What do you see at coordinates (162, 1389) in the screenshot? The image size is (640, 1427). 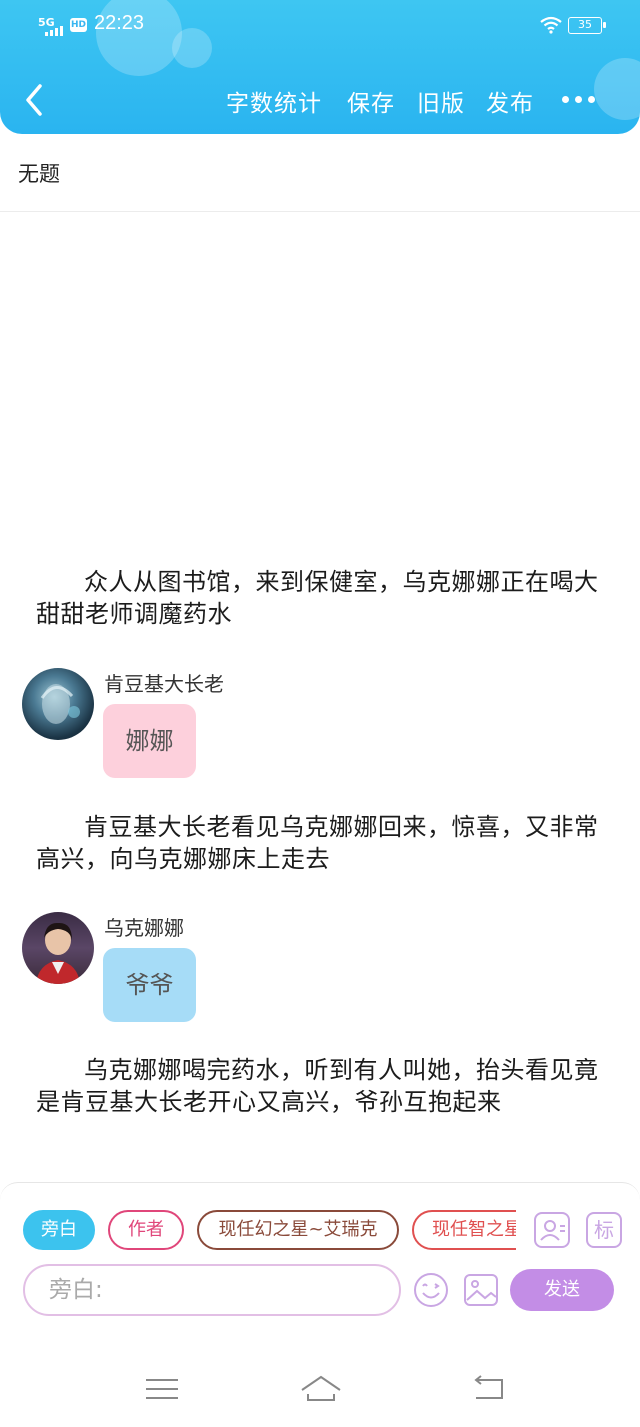 I see `menu-icon` at bounding box center [162, 1389].